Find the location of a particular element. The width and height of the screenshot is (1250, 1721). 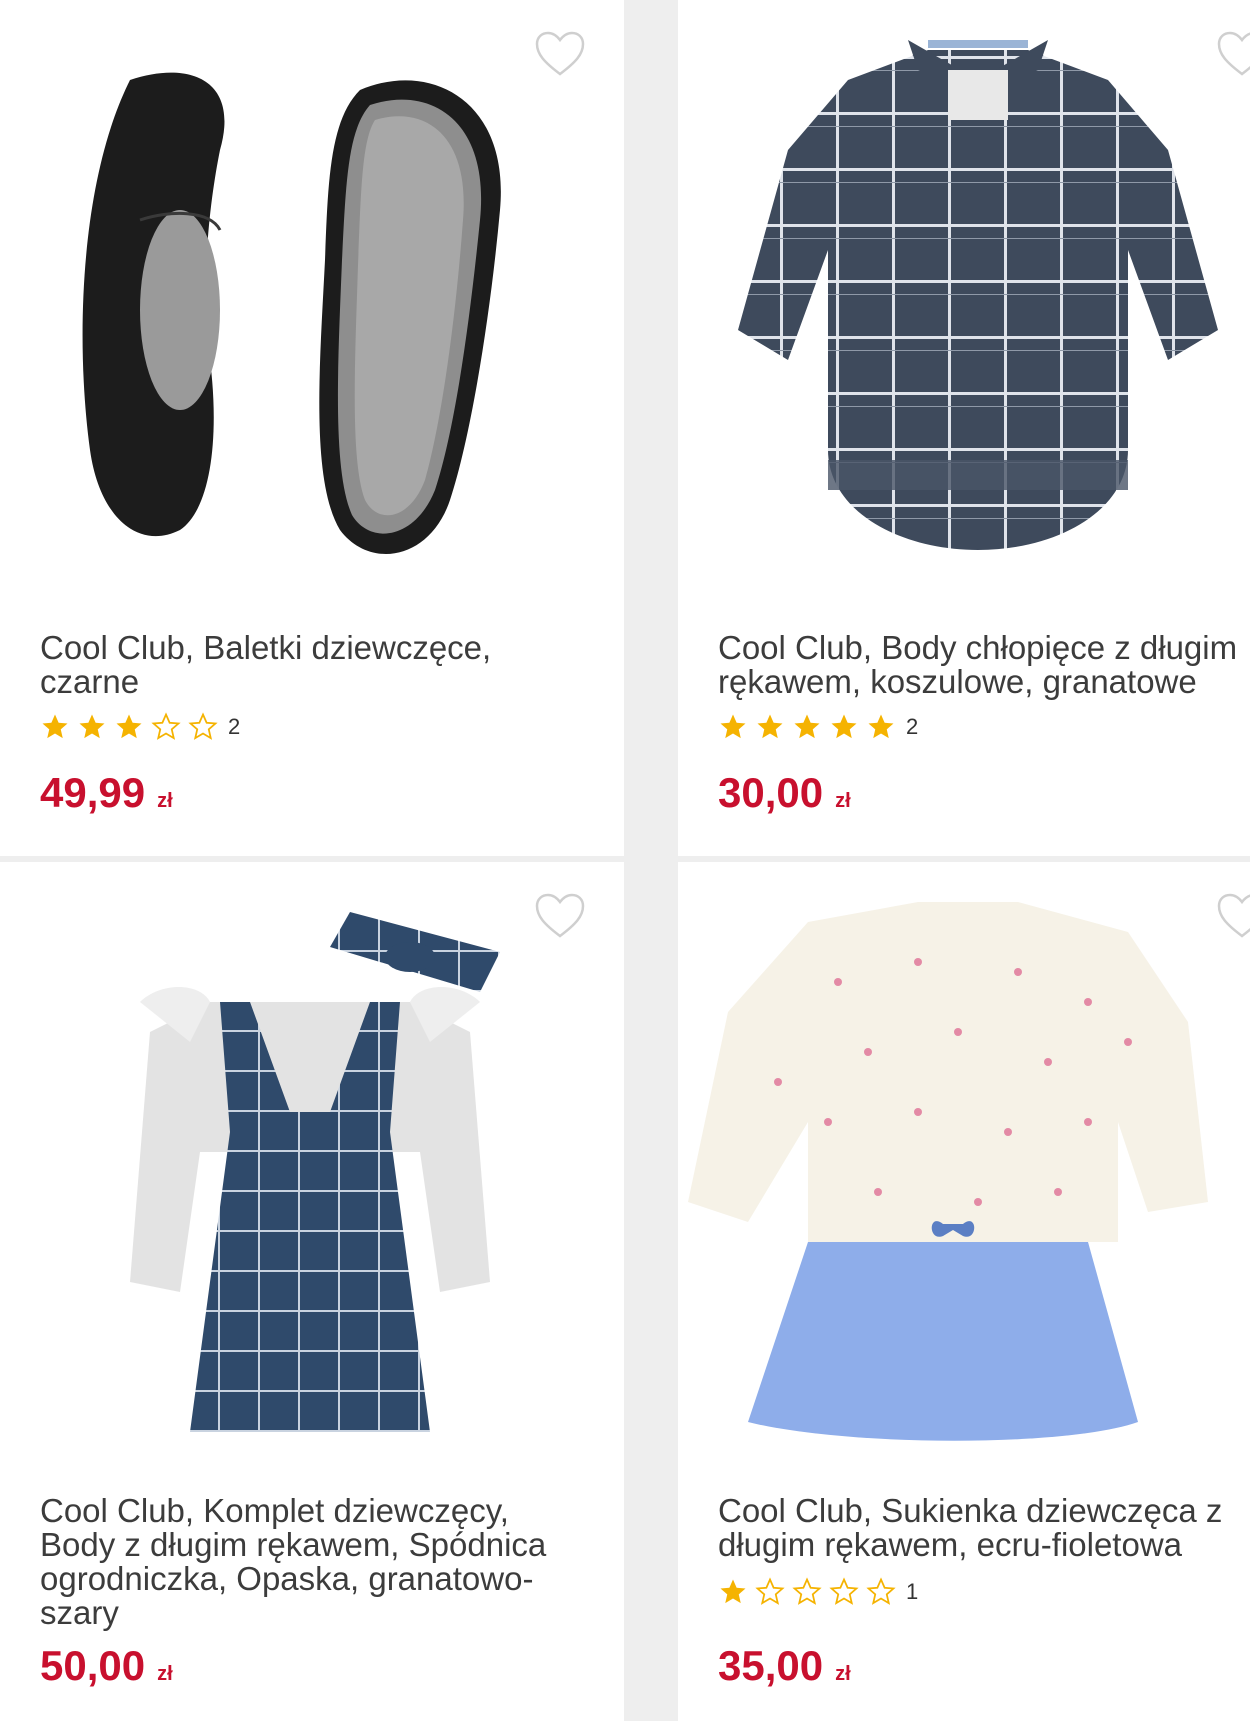

rating: 1 is located at coordinates (818, 1592).